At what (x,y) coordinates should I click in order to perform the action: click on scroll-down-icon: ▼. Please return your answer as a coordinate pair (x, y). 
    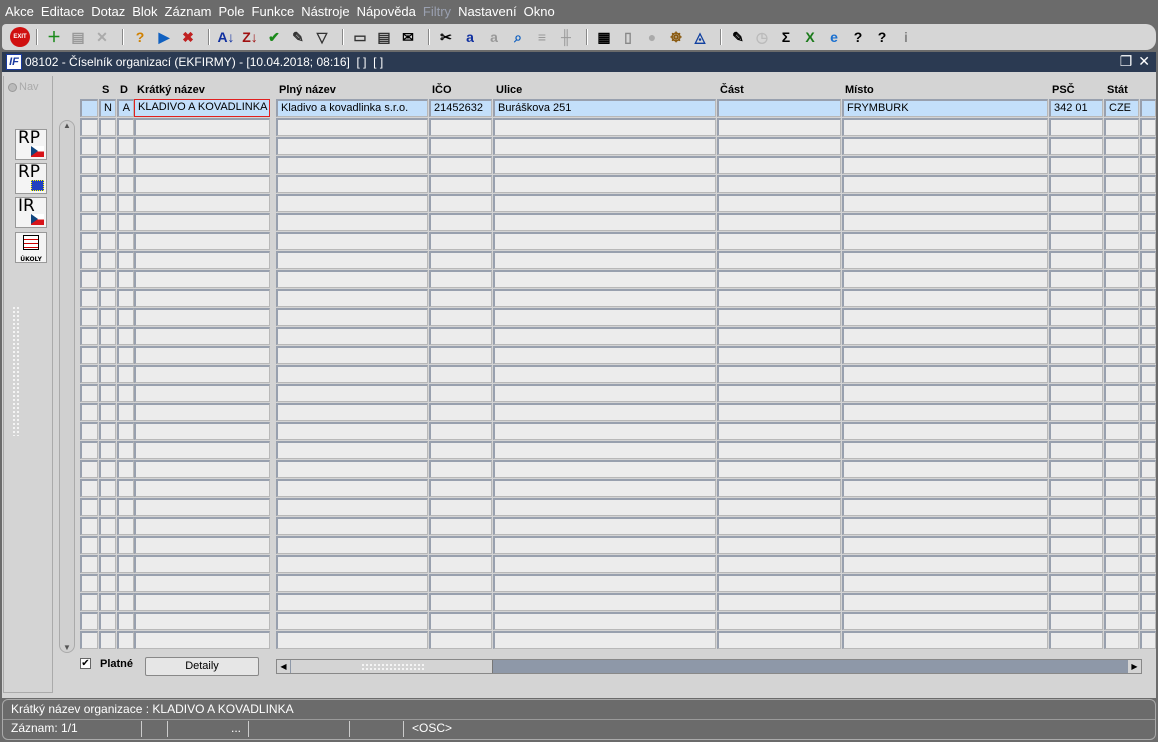
    Looking at the image, I should click on (67, 647).